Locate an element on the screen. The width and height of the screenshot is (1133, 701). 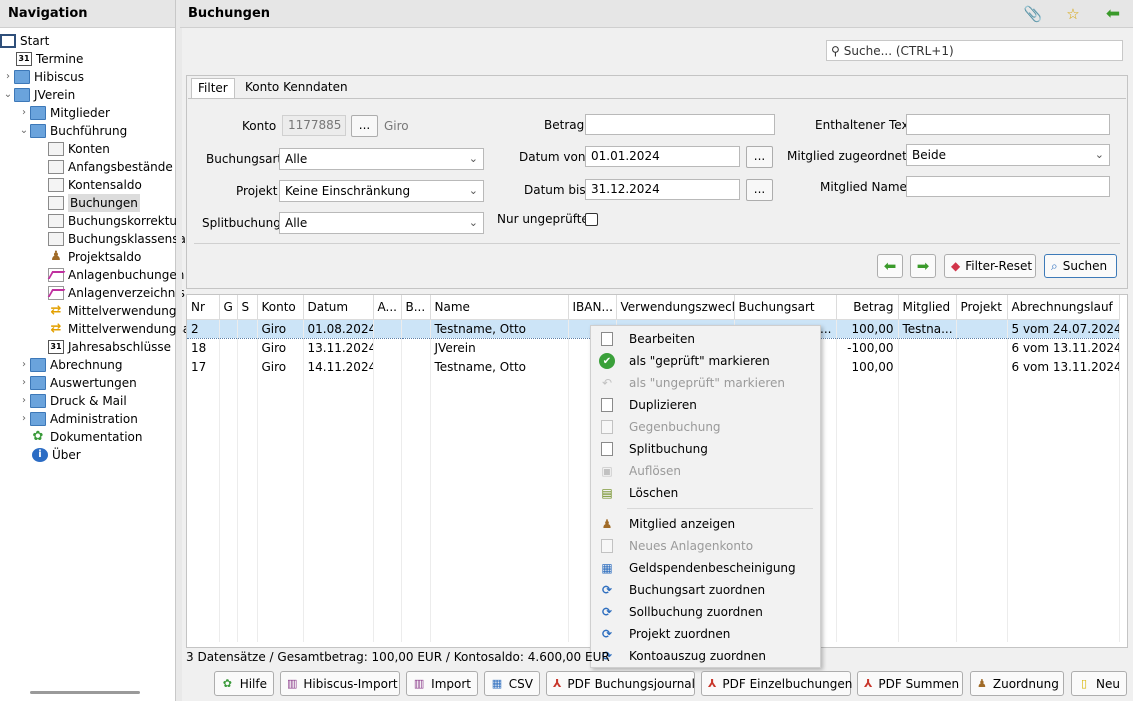
user-icon: ♟ is located at coordinates (56, 256).